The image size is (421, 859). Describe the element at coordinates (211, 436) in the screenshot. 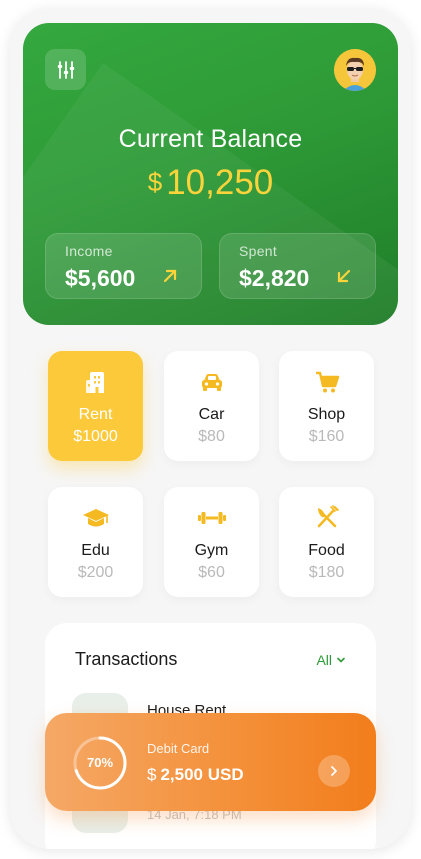

I see `category-price: $80` at that location.